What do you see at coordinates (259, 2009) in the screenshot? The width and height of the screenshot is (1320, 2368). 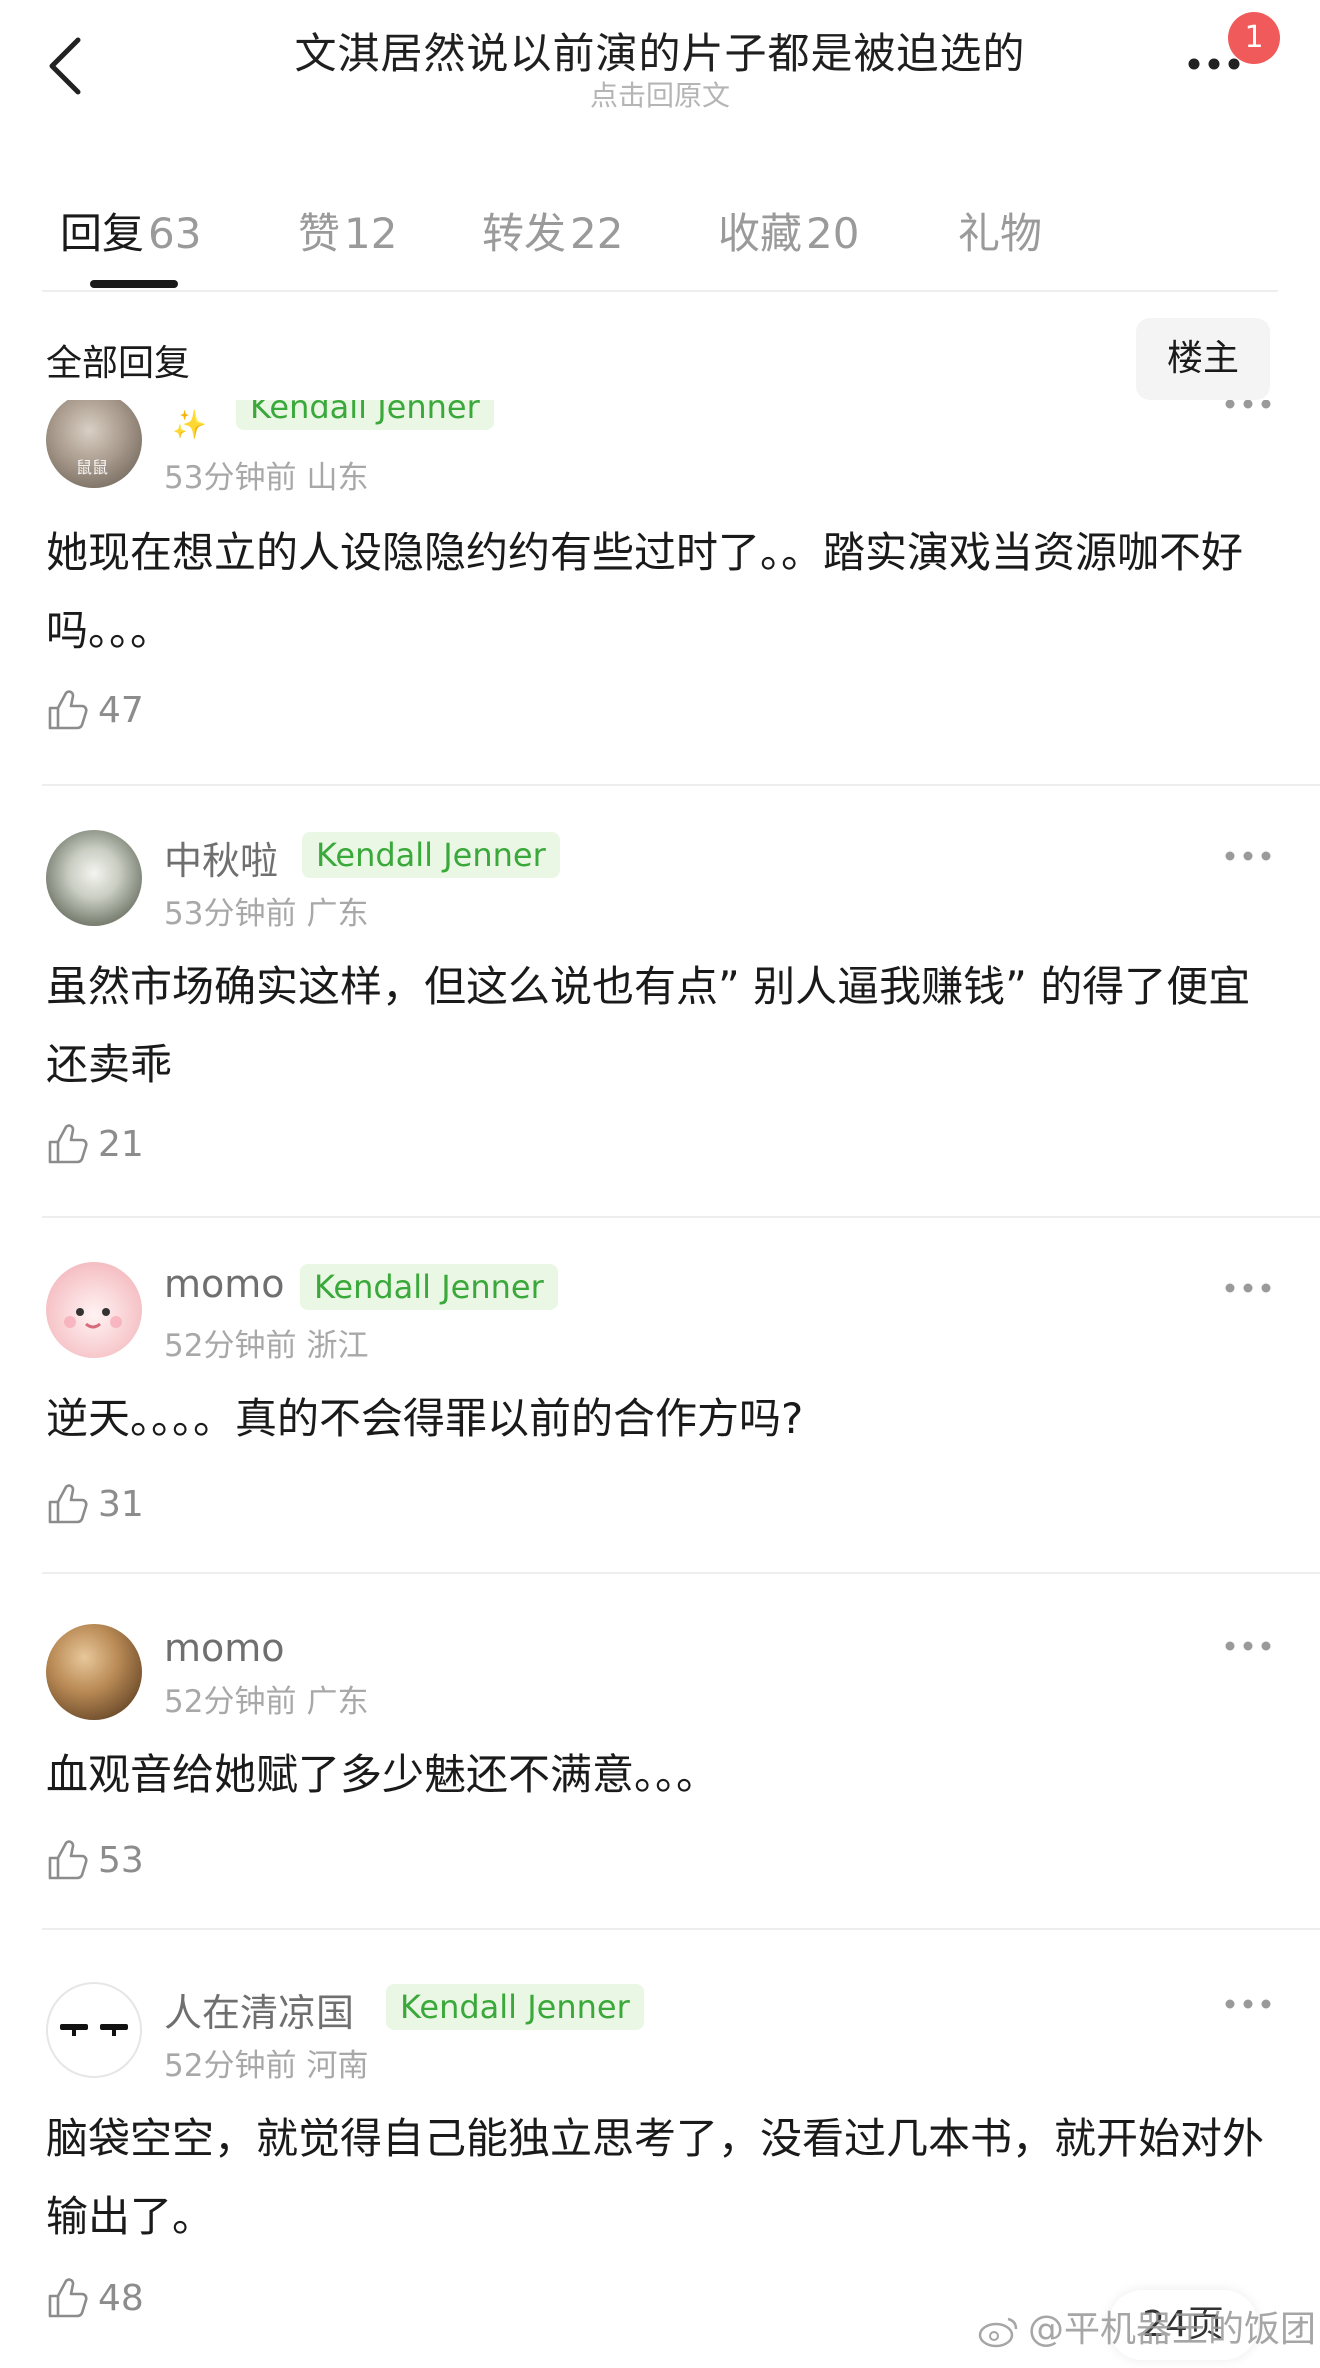 I see `comment-username: 人在清凉国` at bounding box center [259, 2009].